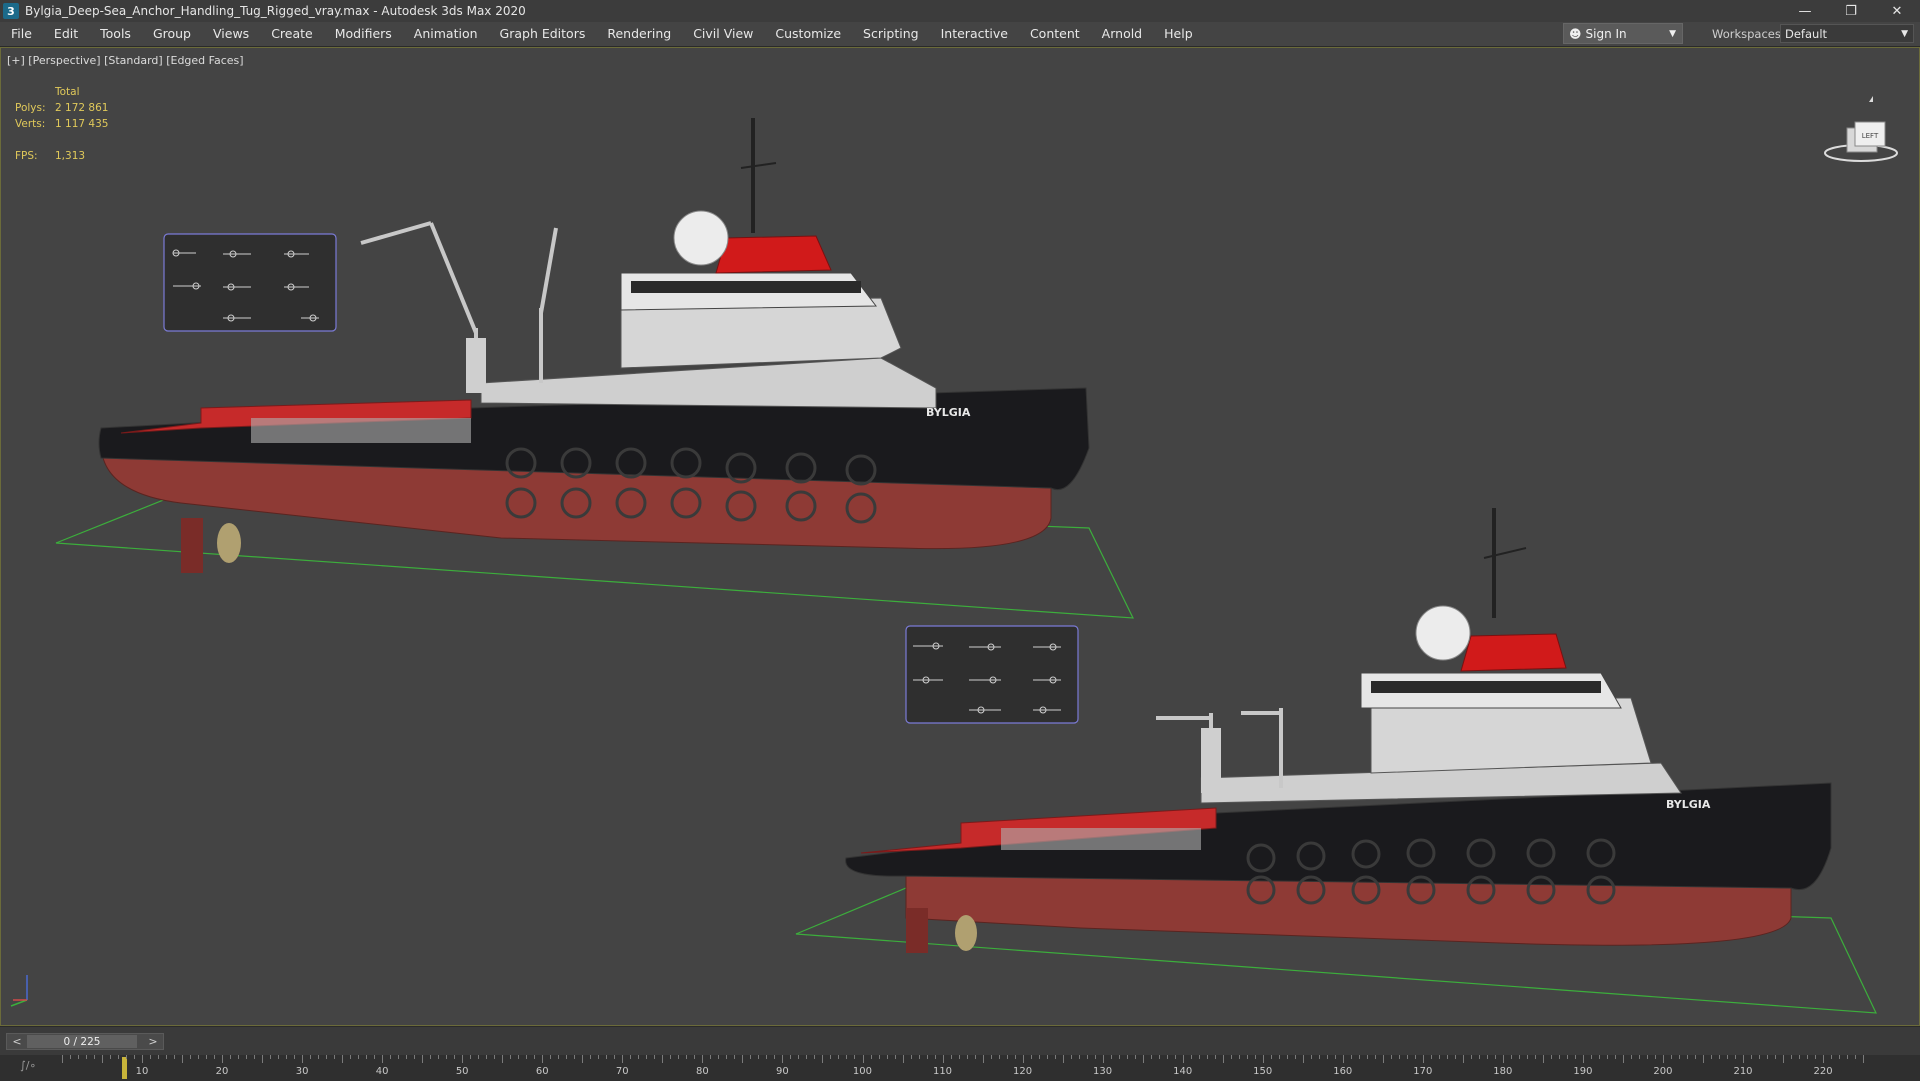 The height and width of the screenshot is (1081, 1920). Describe the element at coordinates (782, 1071) in the screenshot. I see `timeline-tick-label: 90` at that location.